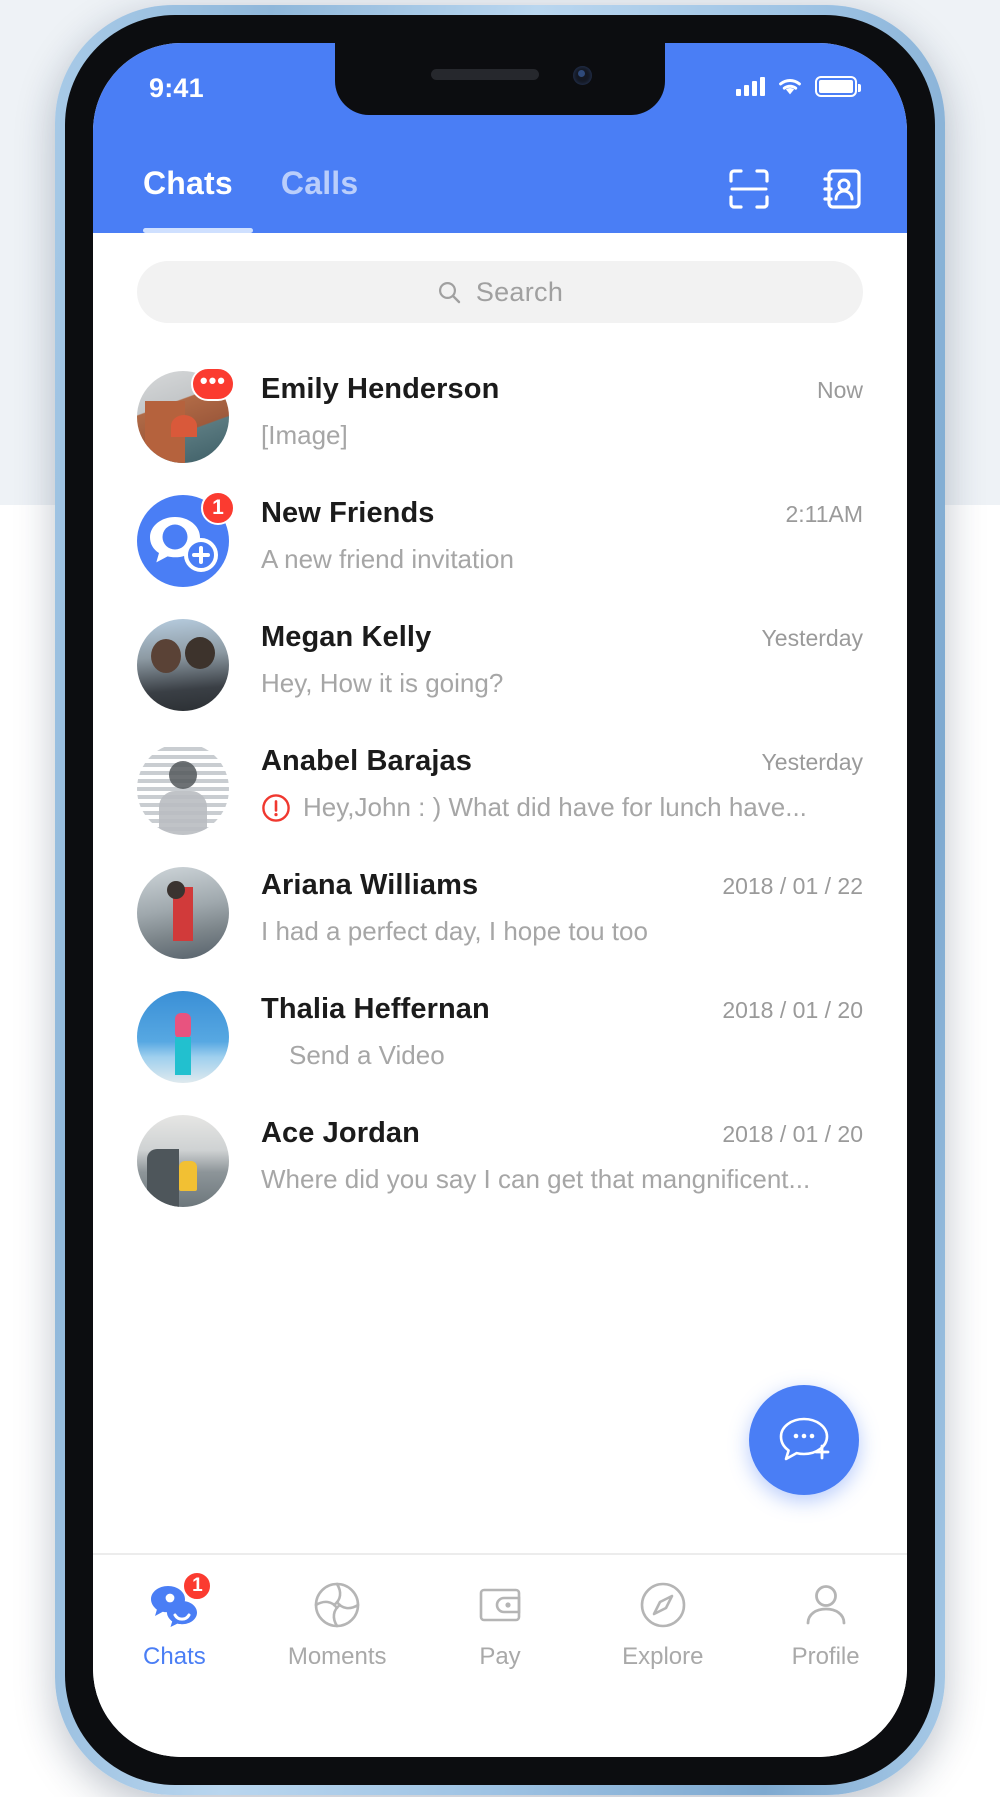 The height and width of the screenshot is (1797, 1000). I want to click on tab-chats: 1 Chats, so click(174, 1621).